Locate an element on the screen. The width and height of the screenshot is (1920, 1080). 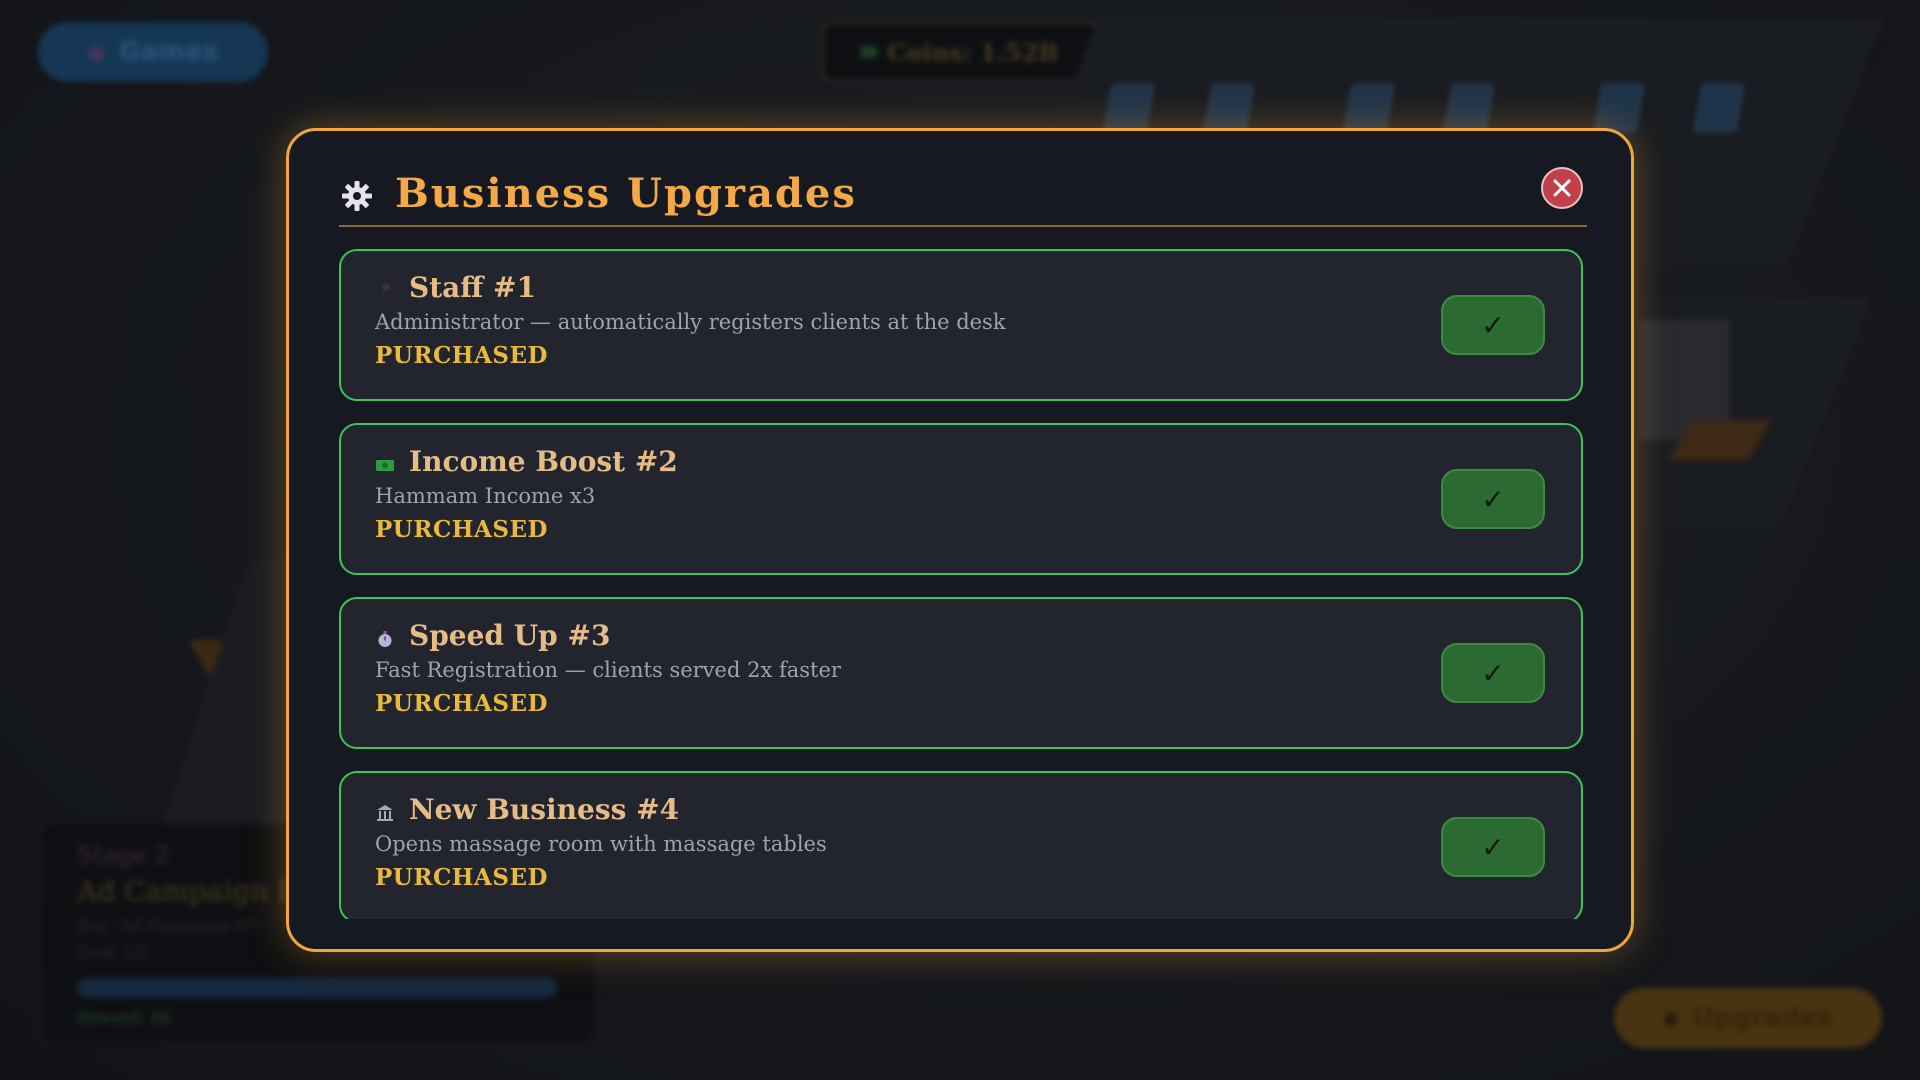
modal-title: Business Upgrades is located at coordinates (626, 193).